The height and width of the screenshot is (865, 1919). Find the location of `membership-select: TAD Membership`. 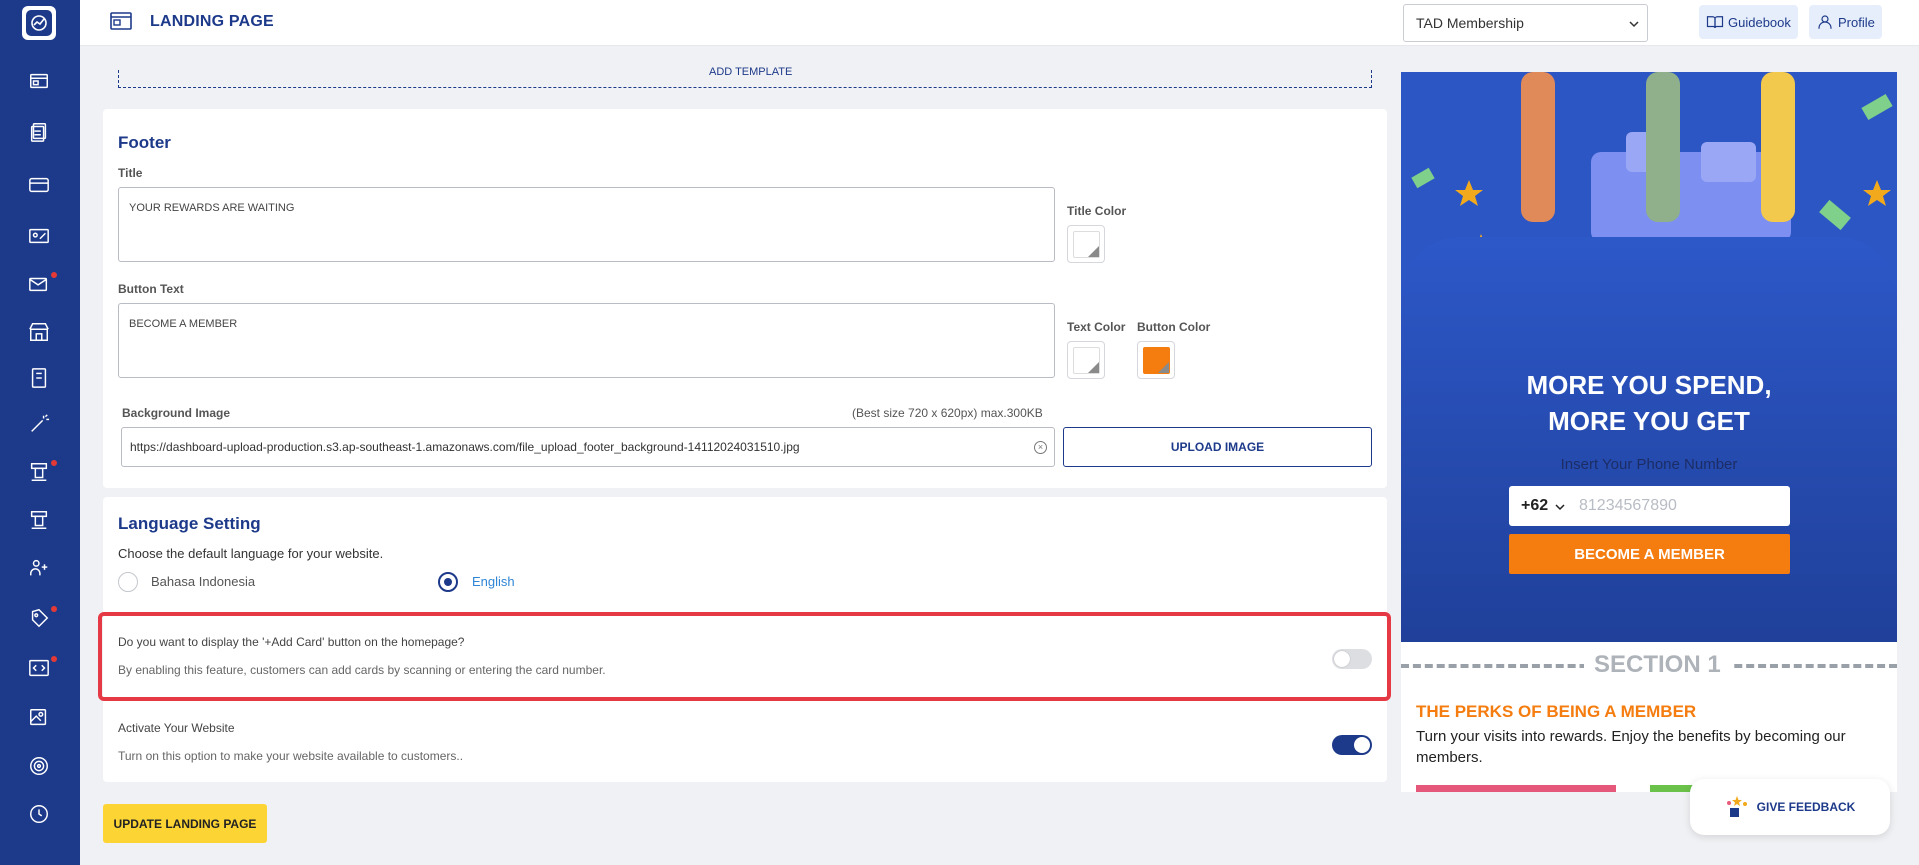

membership-select: TAD Membership is located at coordinates (1525, 23).